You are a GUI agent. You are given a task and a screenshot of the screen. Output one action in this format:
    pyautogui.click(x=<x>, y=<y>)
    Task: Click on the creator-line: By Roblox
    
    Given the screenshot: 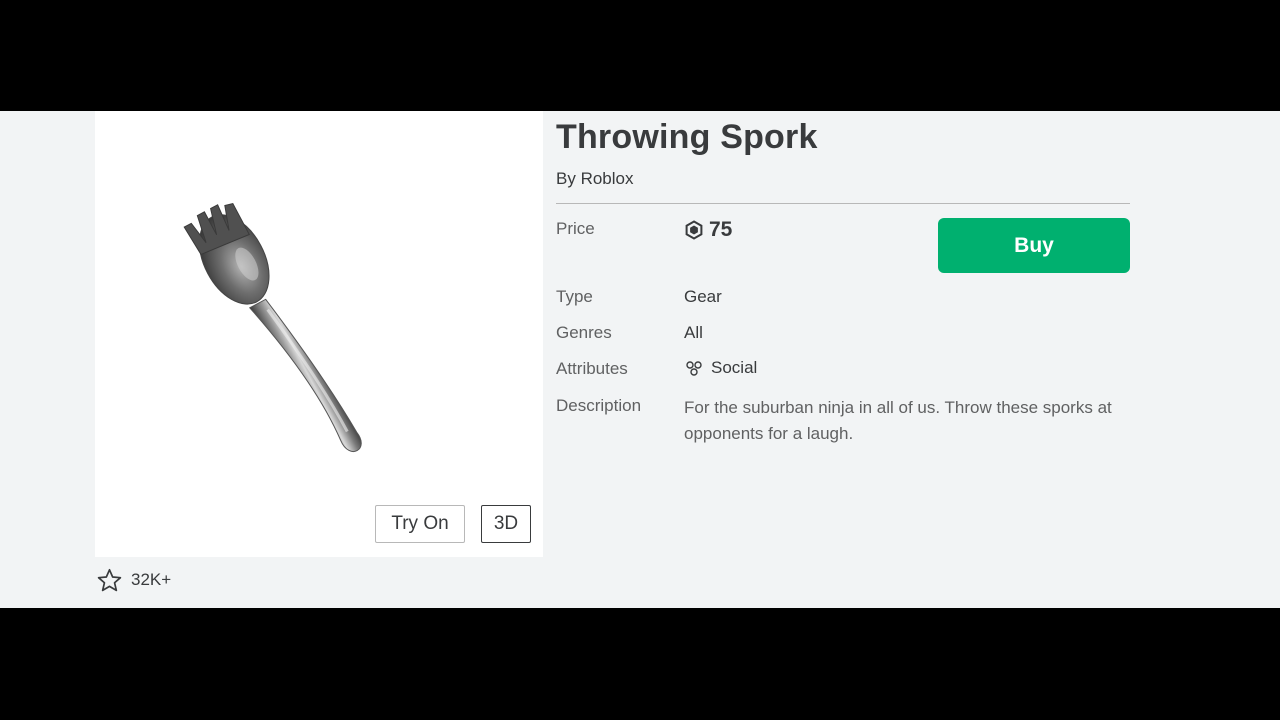 What is the action you would take?
    pyautogui.click(x=595, y=179)
    